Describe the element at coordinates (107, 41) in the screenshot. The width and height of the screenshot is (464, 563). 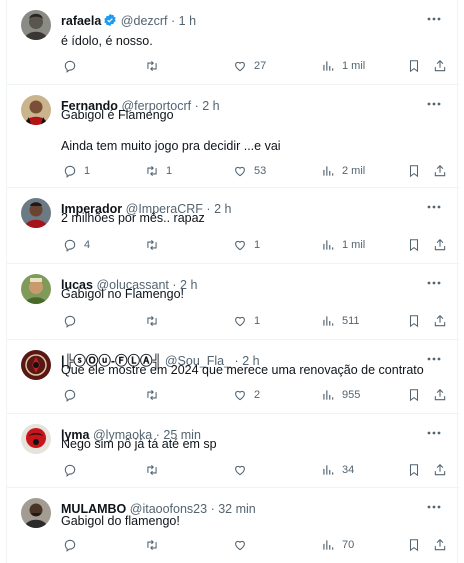
I see `tweet-text: é ídolo, é nosso.` at that location.